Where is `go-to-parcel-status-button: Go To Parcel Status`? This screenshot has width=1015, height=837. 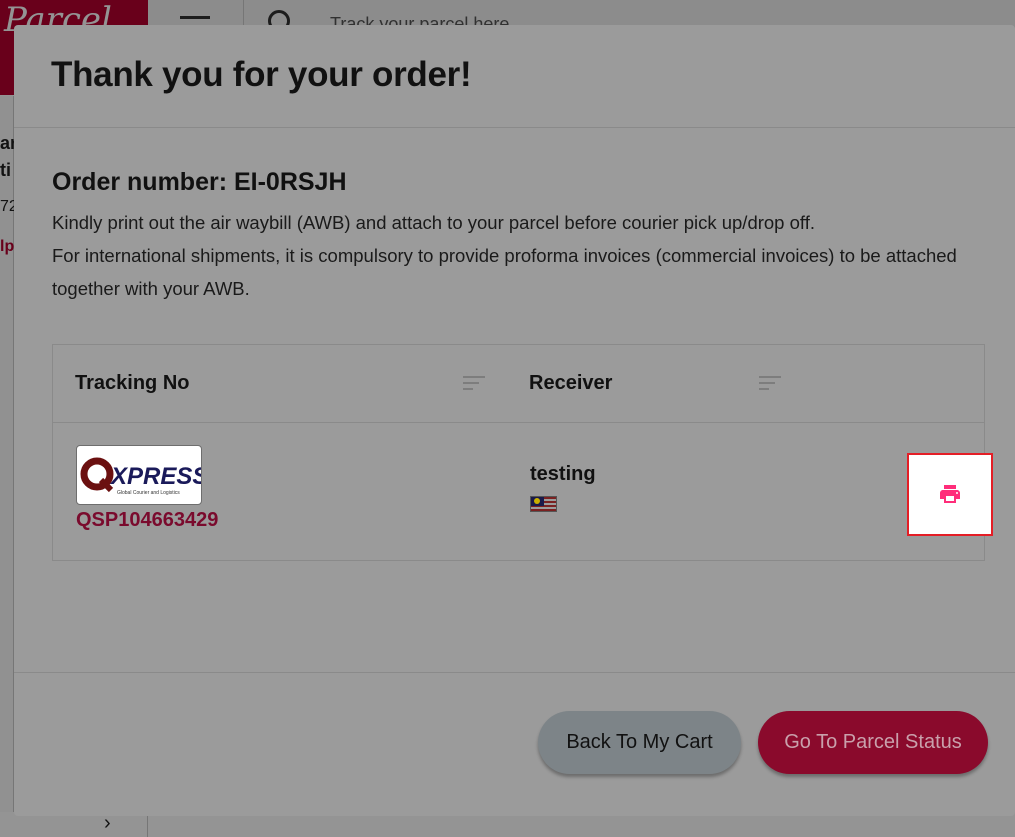
go-to-parcel-status-button: Go To Parcel Status is located at coordinates (873, 742).